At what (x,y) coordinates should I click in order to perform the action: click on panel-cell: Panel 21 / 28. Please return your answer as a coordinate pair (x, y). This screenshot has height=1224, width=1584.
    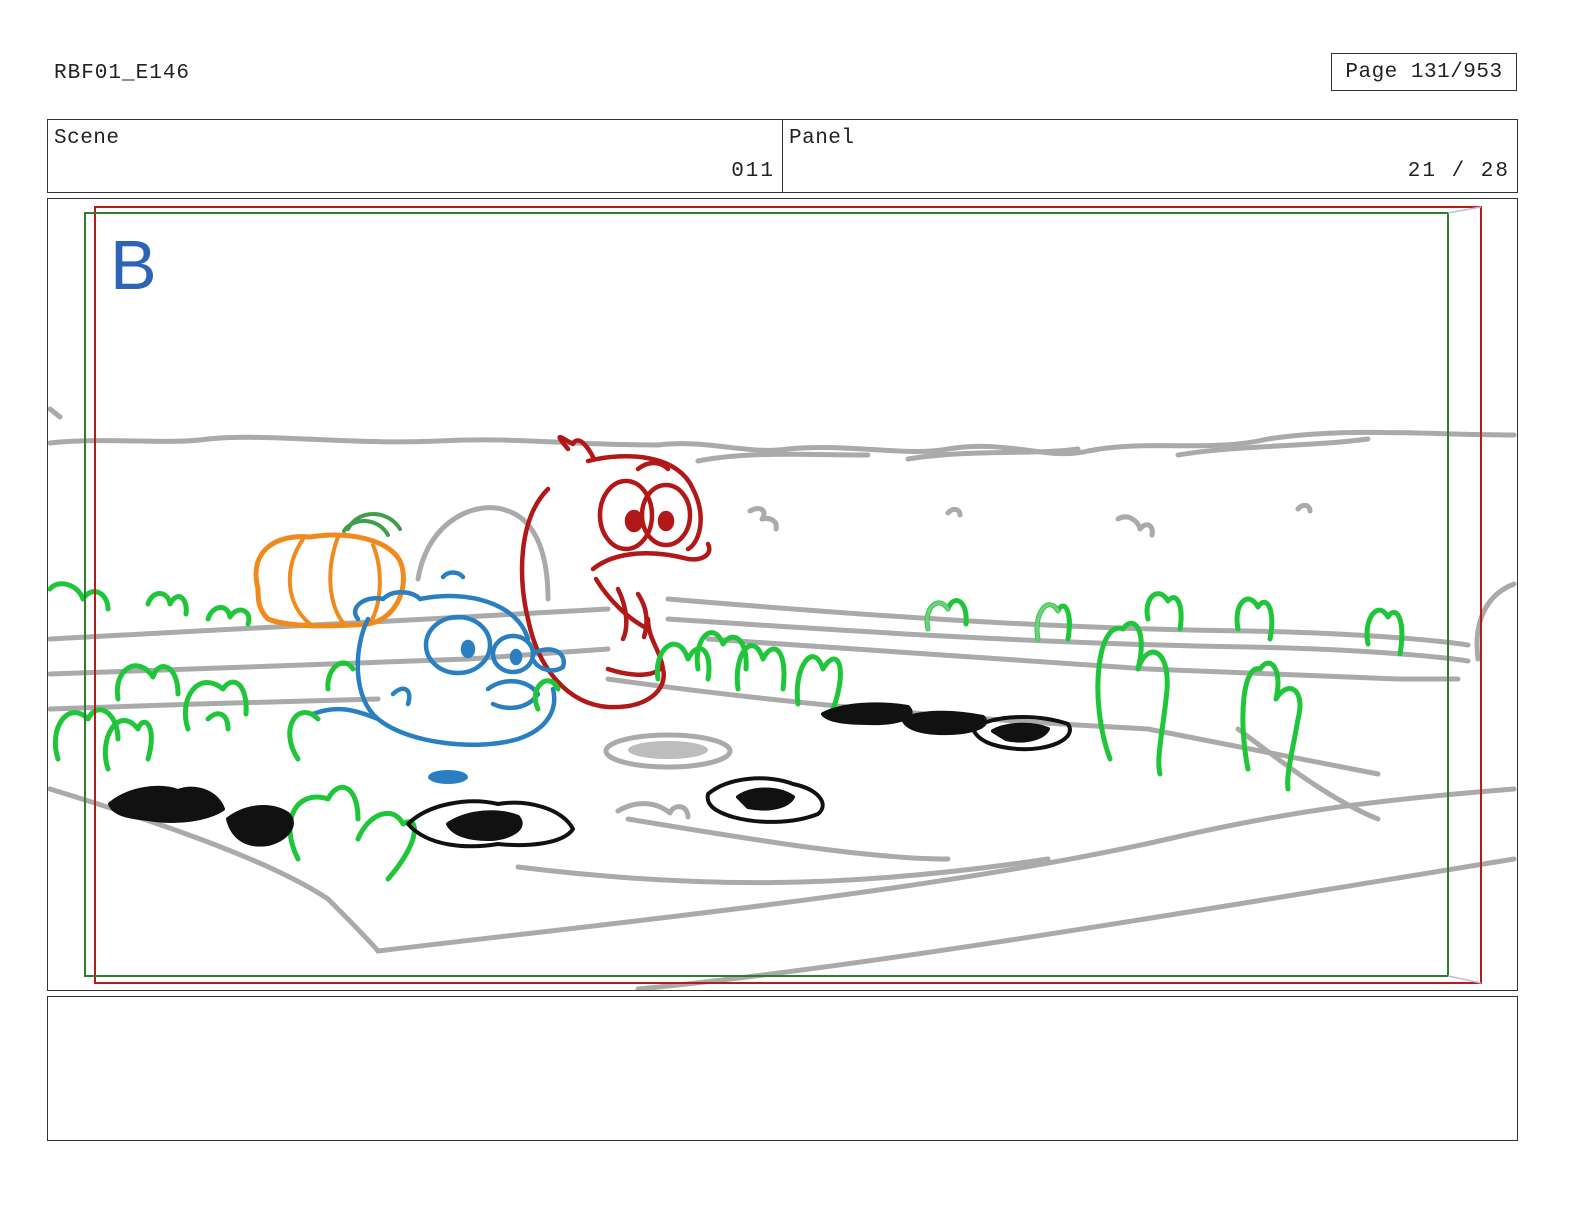
    Looking at the image, I should click on (1149, 156).